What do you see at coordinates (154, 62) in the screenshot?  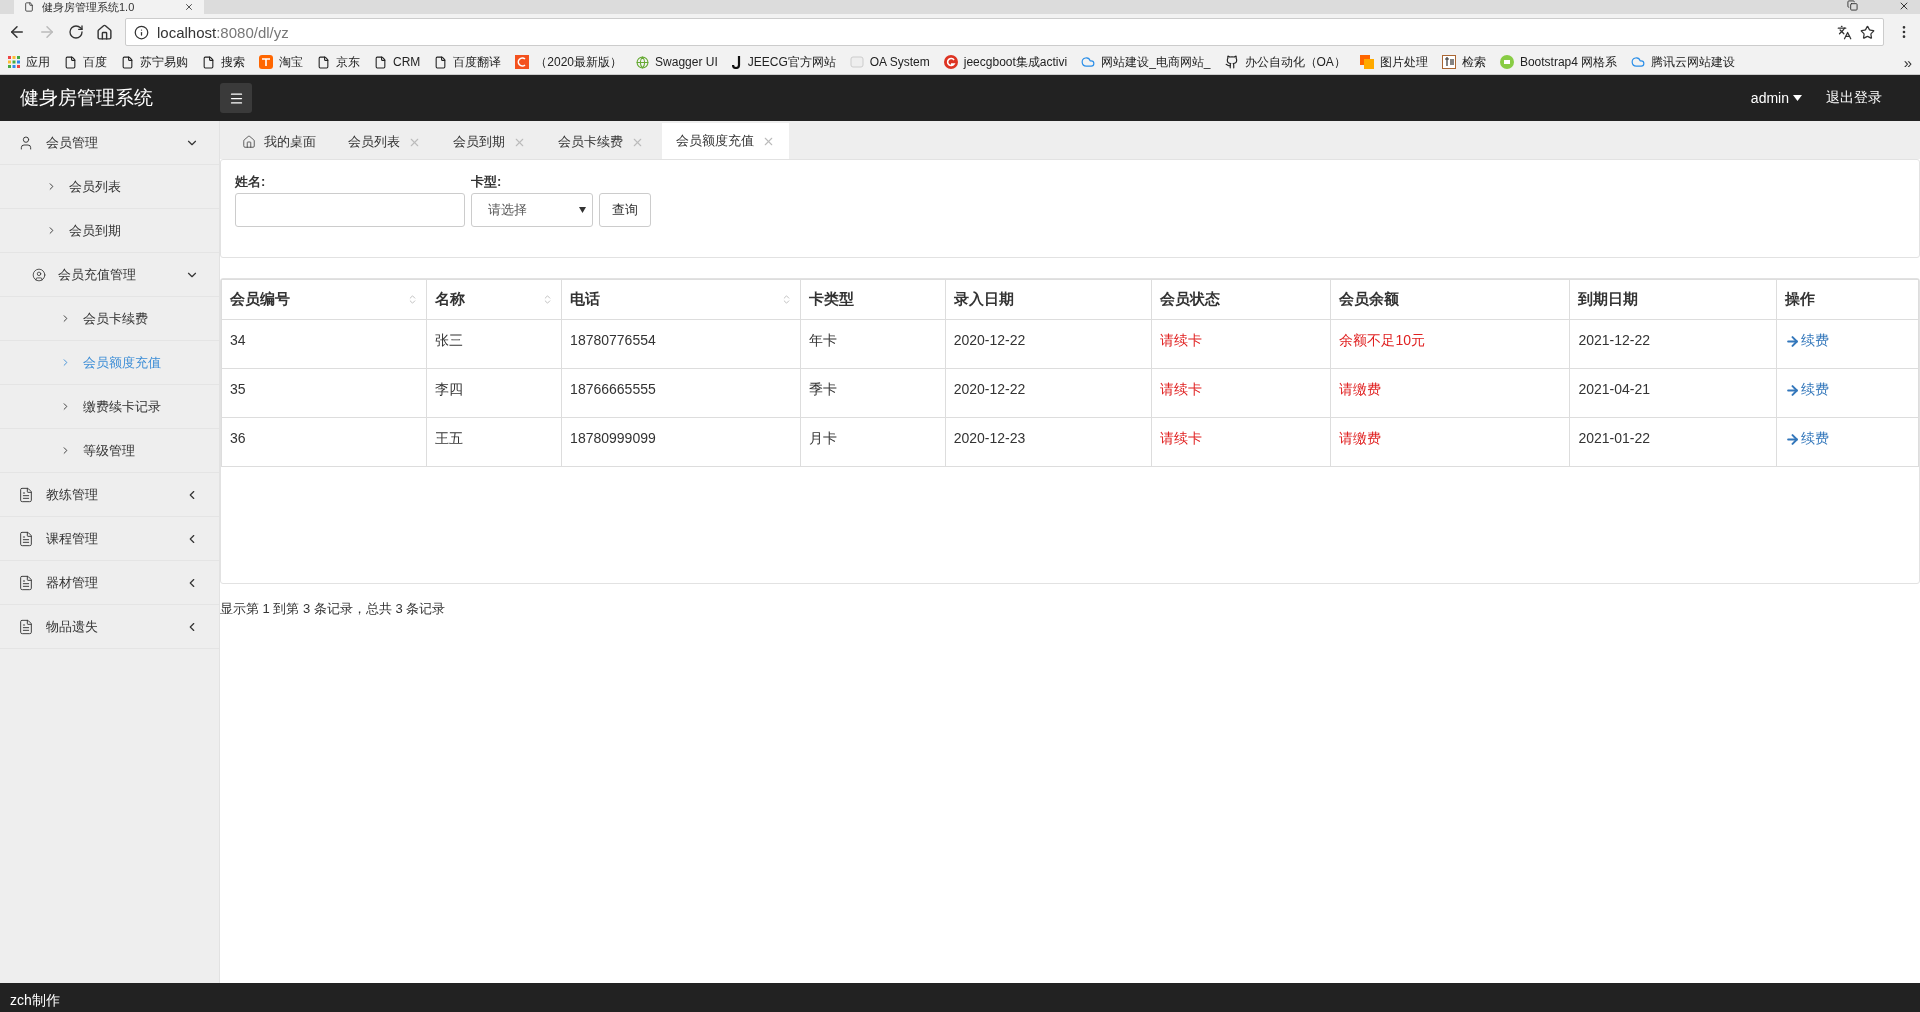 I see `bookmark: 苏宁易购` at bounding box center [154, 62].